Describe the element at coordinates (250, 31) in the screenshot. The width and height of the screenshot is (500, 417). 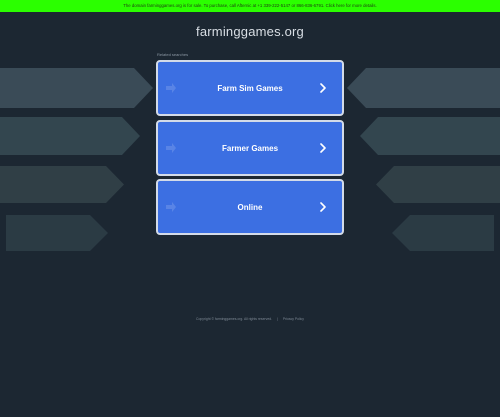
I see `domain-title: farminggames.org` at that location.